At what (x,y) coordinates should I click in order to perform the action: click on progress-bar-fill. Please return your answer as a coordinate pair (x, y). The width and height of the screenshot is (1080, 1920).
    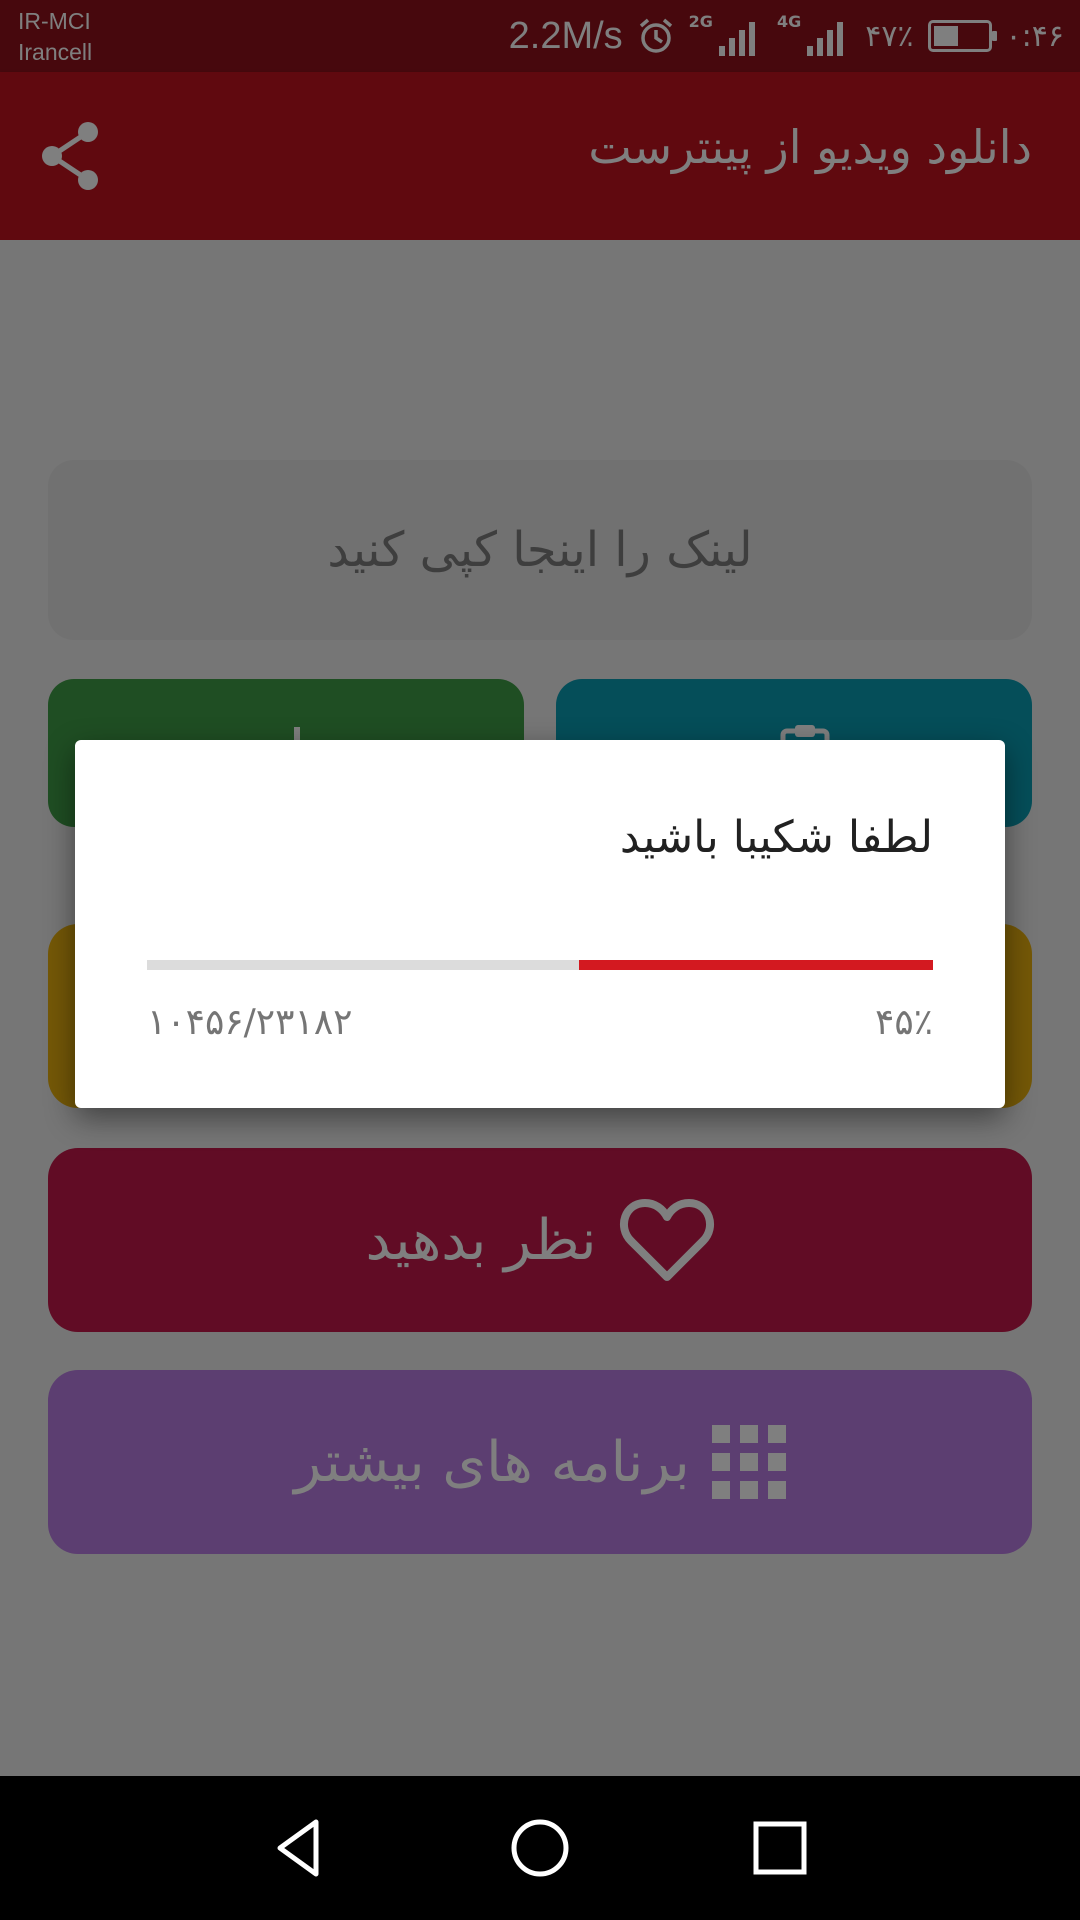
    Looking at the image, I should click on (756, 965).